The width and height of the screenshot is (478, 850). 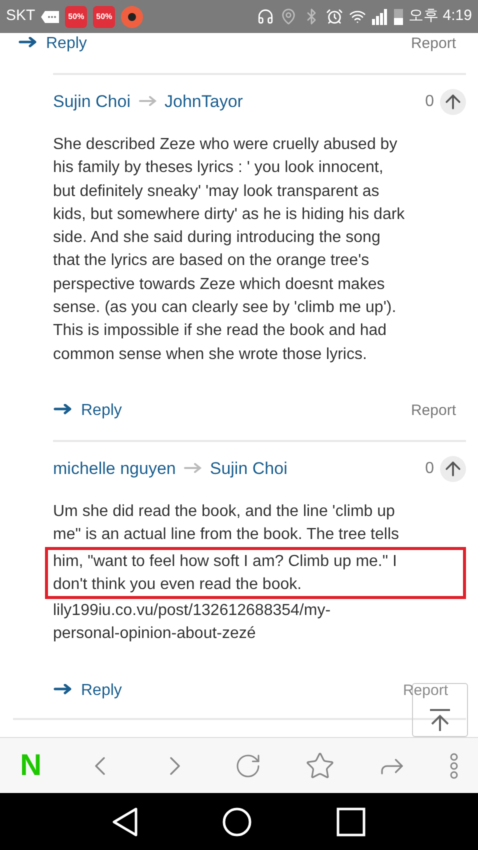 What do you see at coordinates (225, 145) in the screenshot?
I see `comment-text-line: She described Zeze who were cruelly abused by` at bounding box center [225, 145].